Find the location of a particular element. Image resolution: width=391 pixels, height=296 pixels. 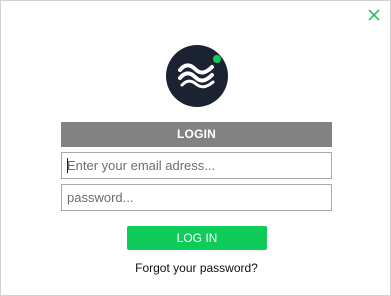

login-header: LOGIN is located at coordinates (196, 134).